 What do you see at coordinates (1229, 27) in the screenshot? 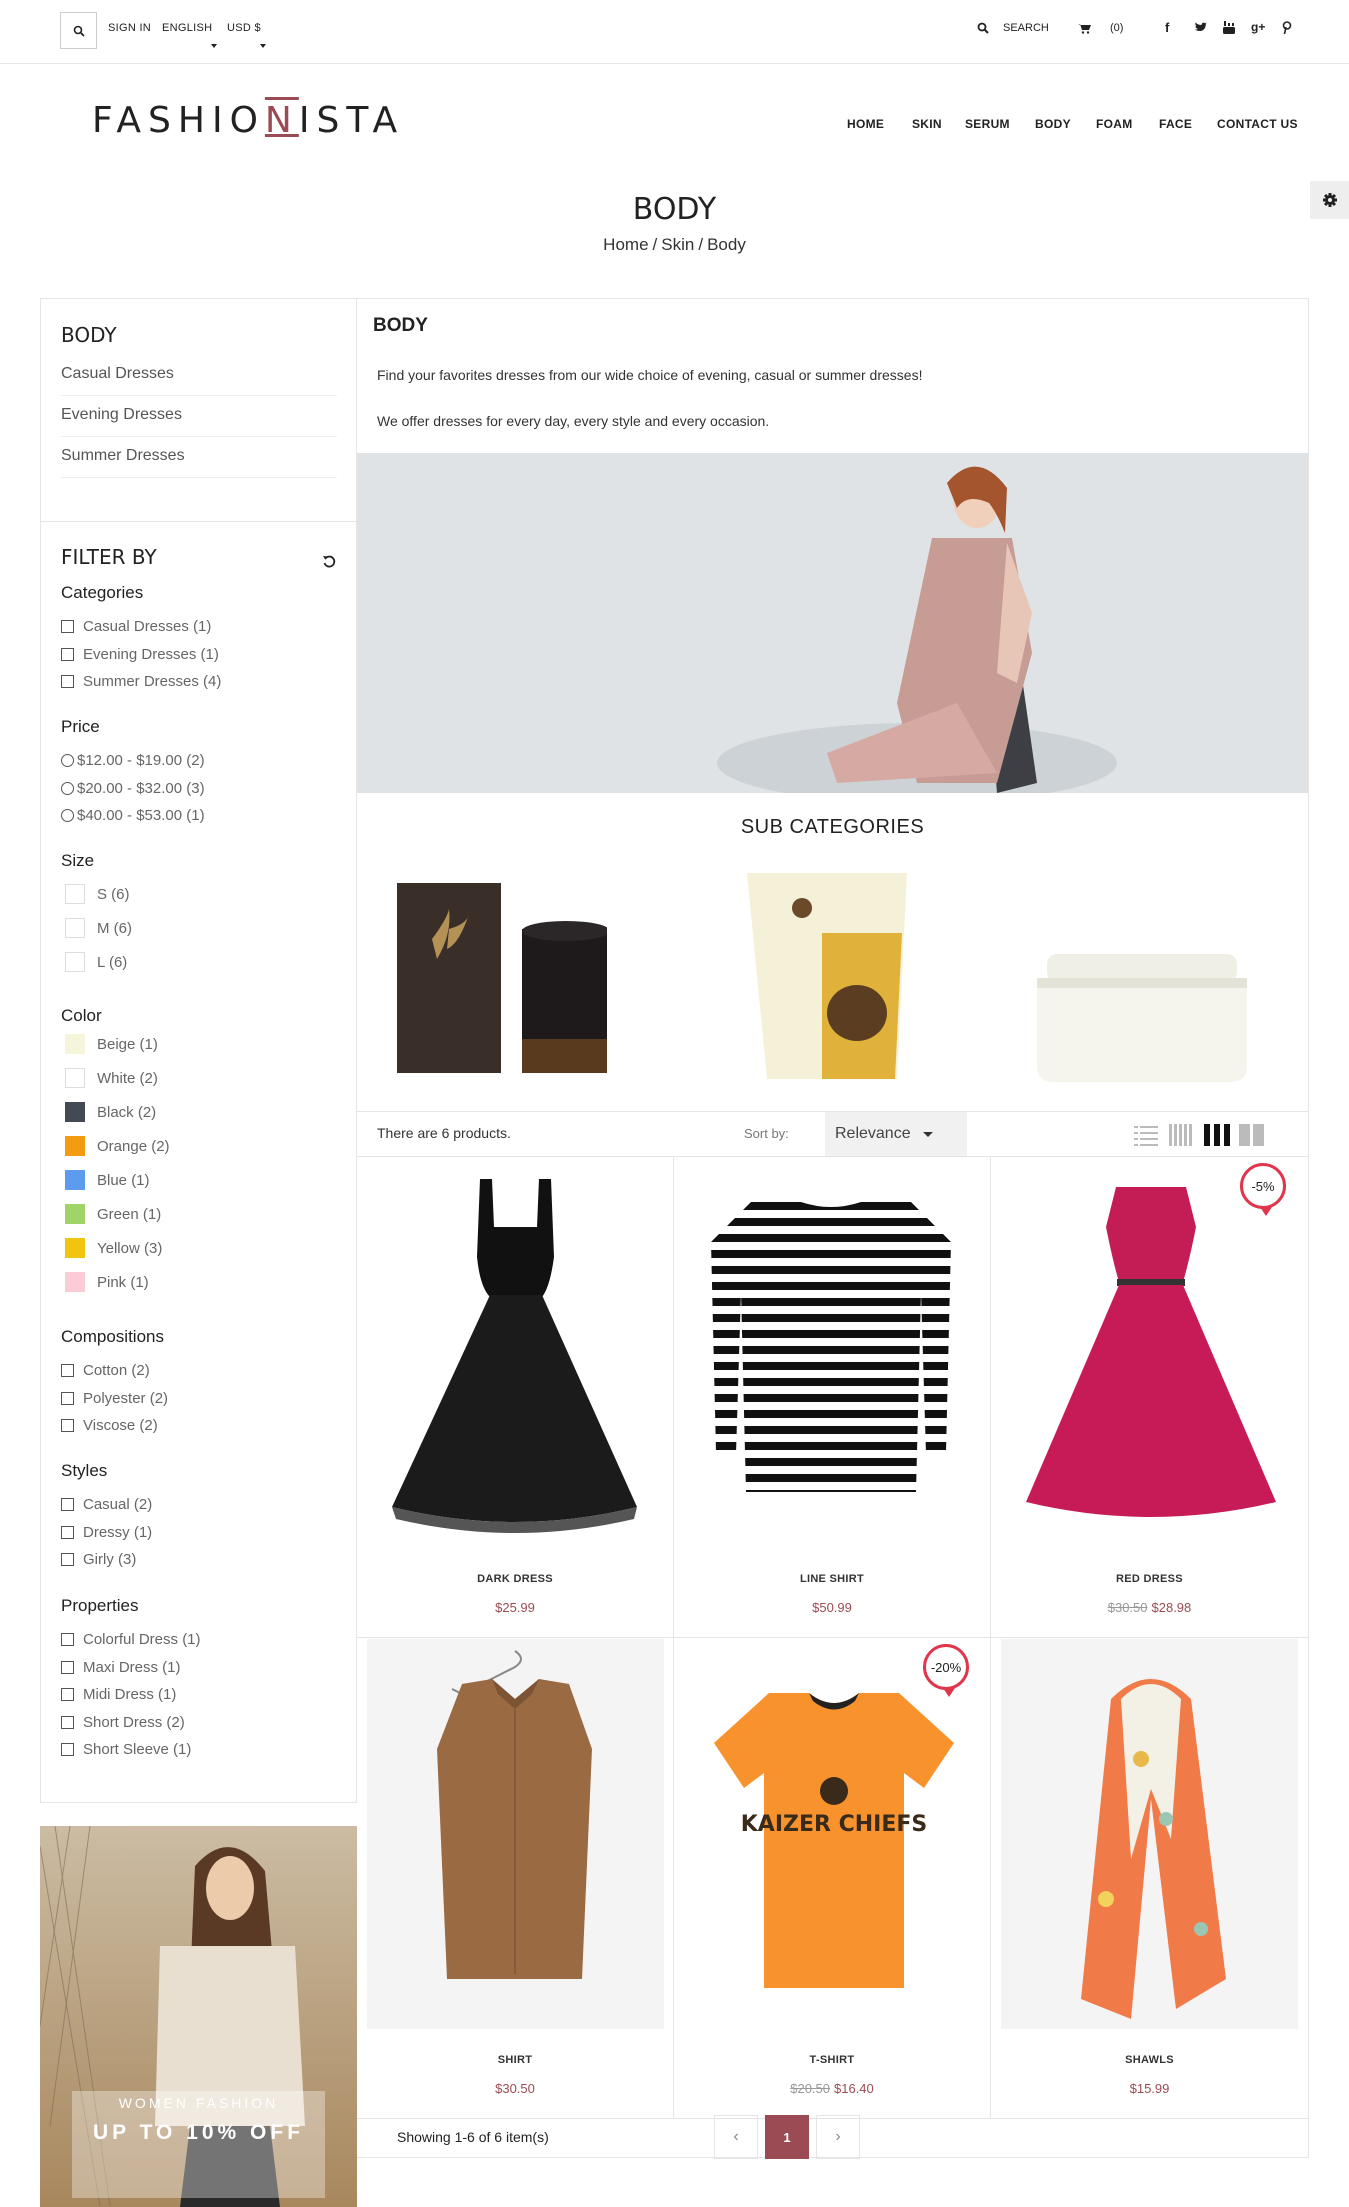
I see `youtube-icon` at bounding box center [1229, 27].